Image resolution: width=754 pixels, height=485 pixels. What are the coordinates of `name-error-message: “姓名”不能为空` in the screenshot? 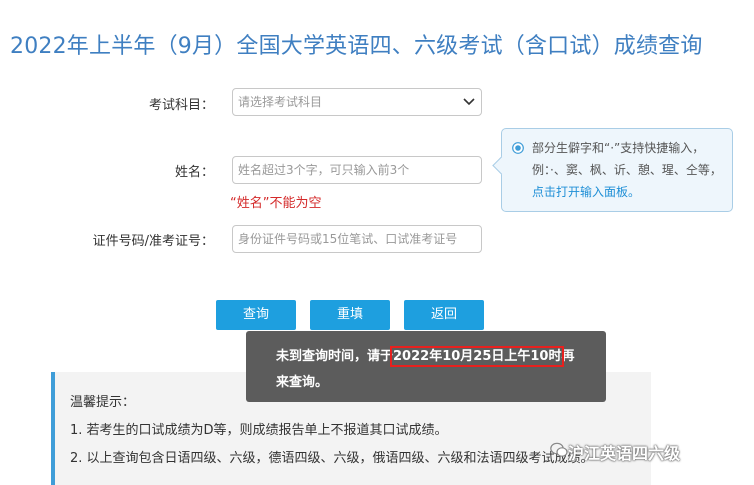 It's located at (276, 203).